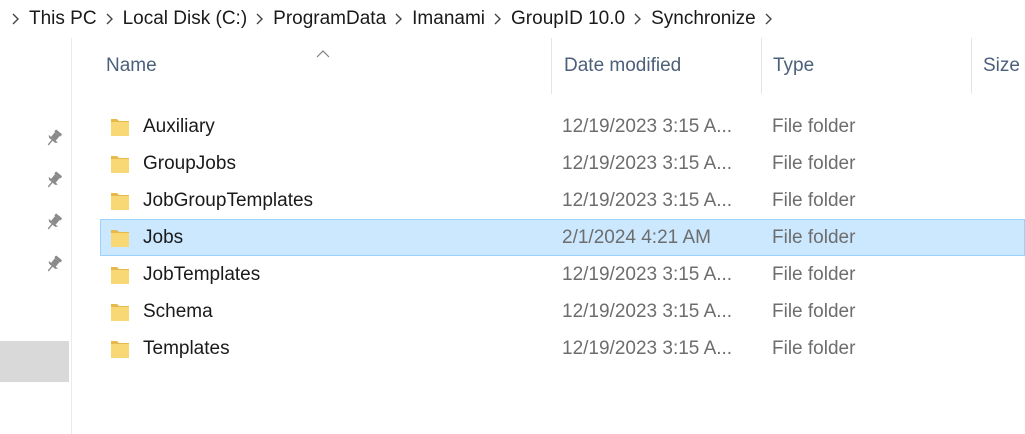 Image resolution: width=1025 pixels, height=434 pixels. What do you see at coordinates (185, 19) in the screenshot?
I see `breadcrumb-item-local-disk: Local Disk (C:)` at bounding box center [185, 19].